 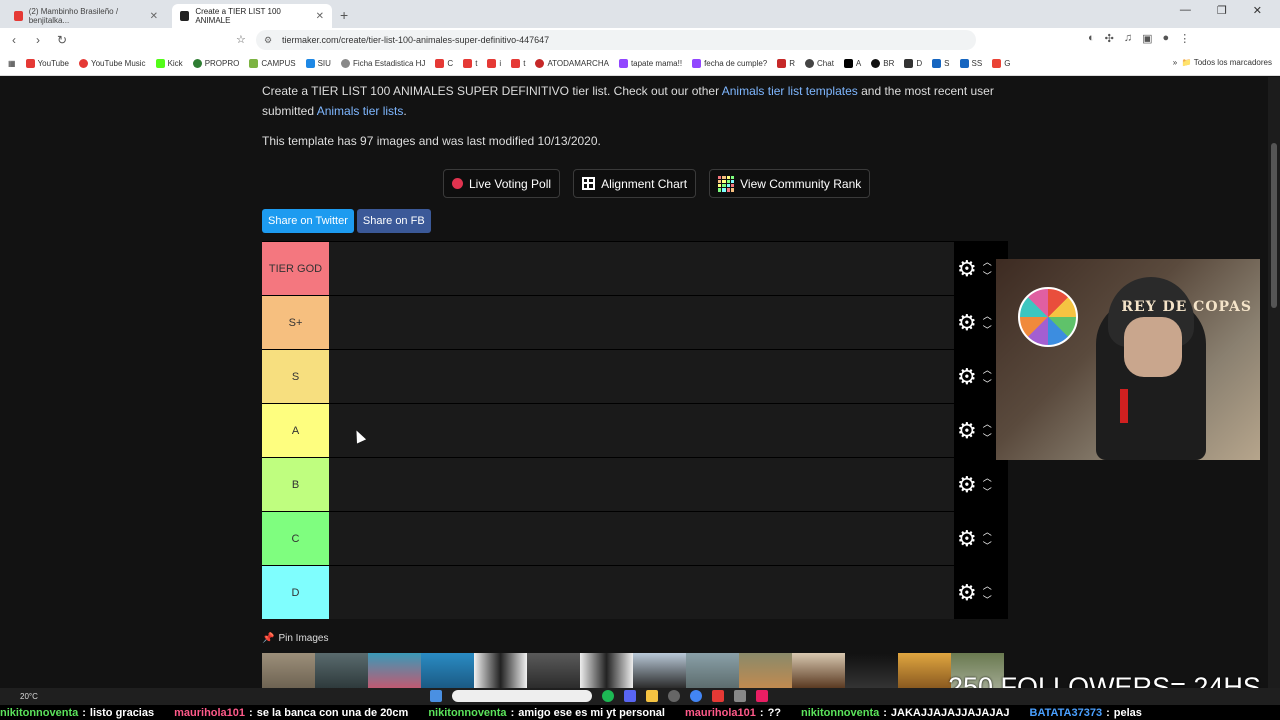 I want to click on back-icon: ‹, so click(x=14, y=40).